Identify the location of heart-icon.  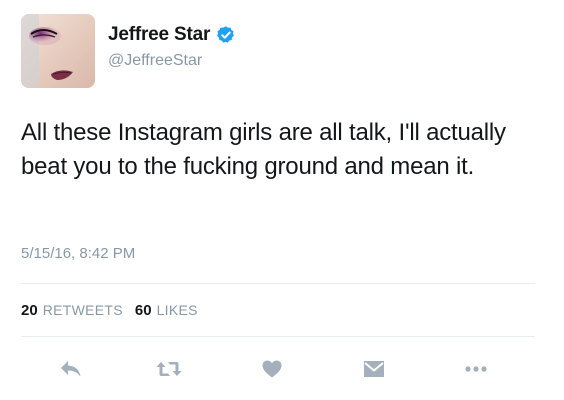
(272, 369).